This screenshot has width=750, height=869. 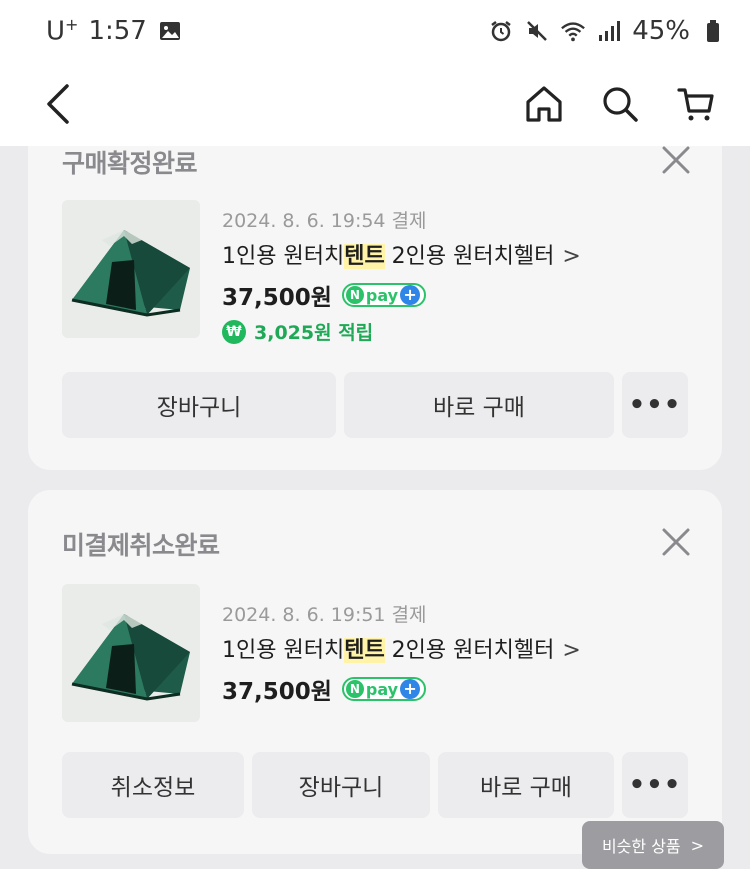 I want to click on carrier-label: U+, so click(x=62, y=31).